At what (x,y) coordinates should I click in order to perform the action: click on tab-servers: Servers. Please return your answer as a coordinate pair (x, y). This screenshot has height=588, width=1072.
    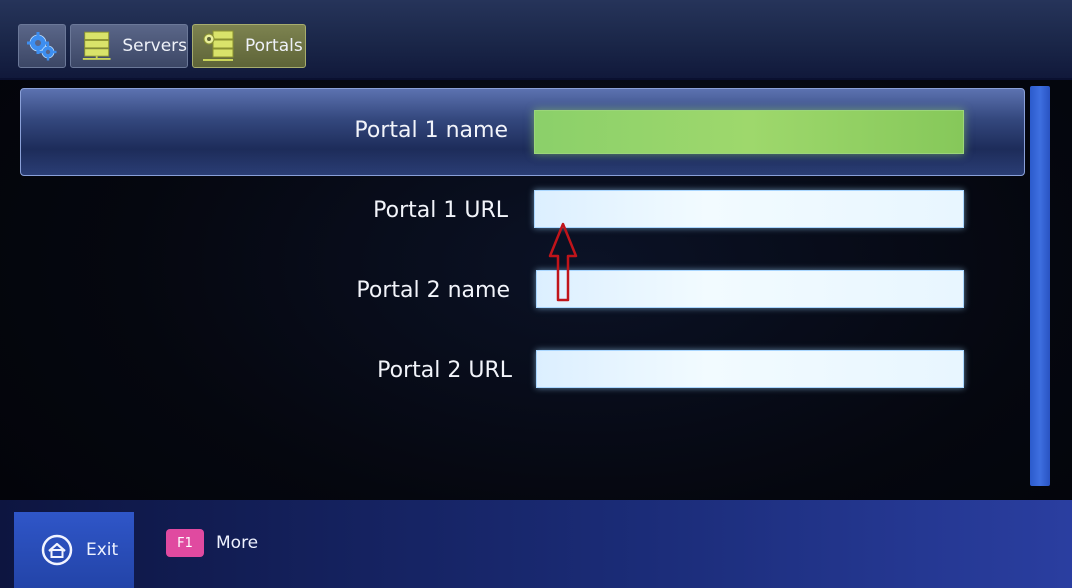
    Looking at the image, I should click on (129, 46).